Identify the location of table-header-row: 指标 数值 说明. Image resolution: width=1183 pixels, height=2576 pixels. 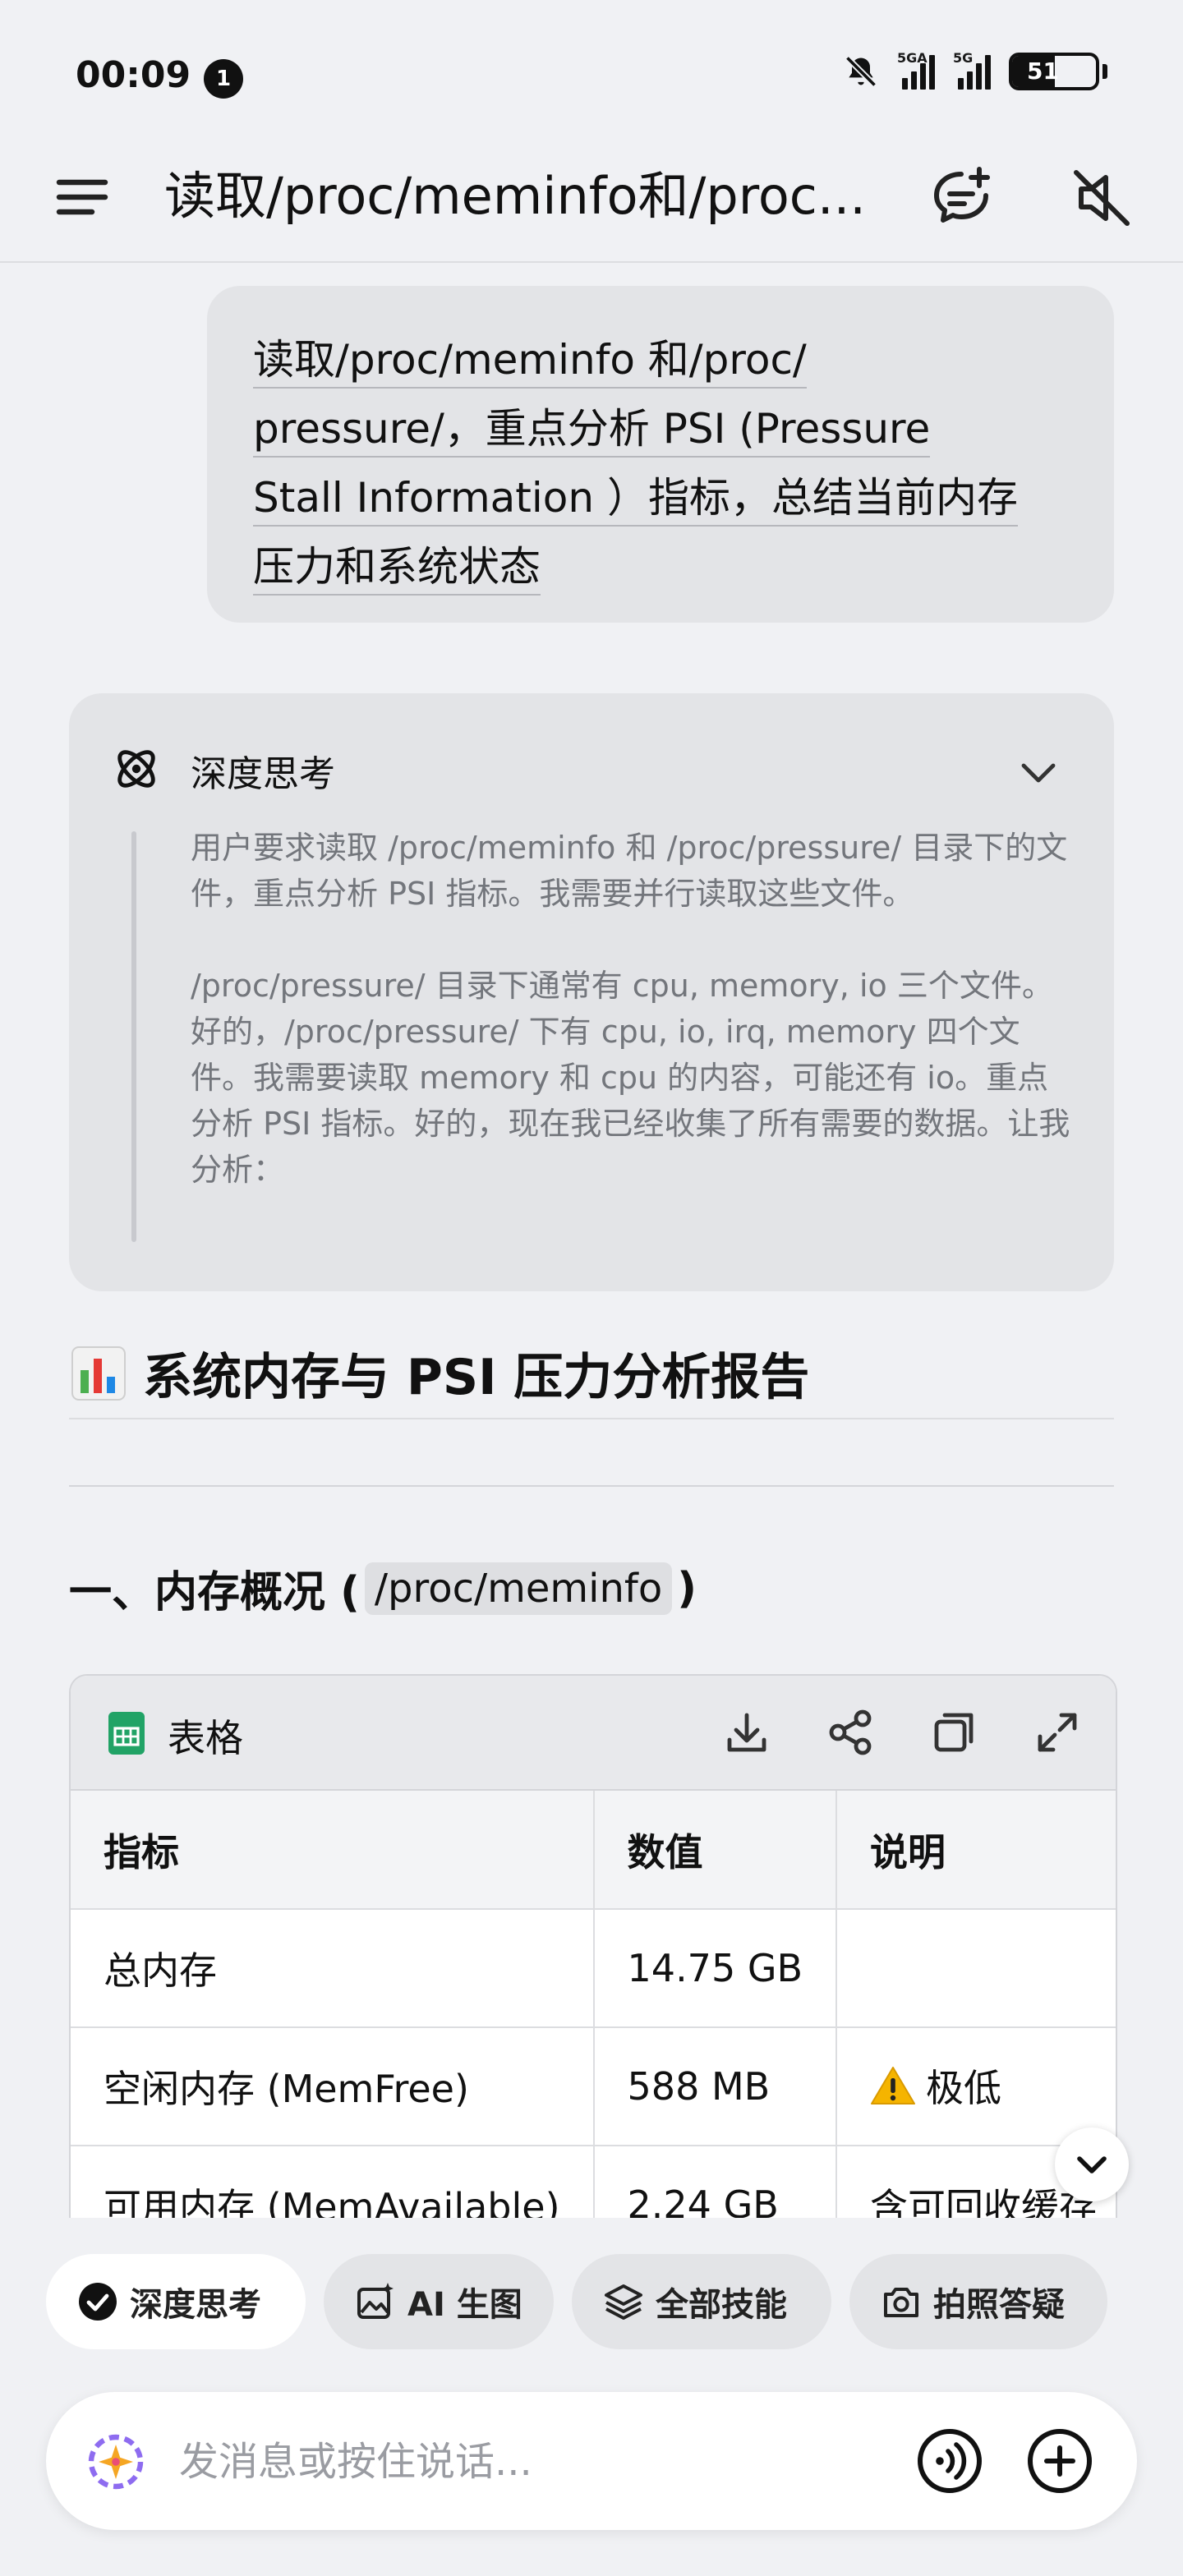
(593, 1851).